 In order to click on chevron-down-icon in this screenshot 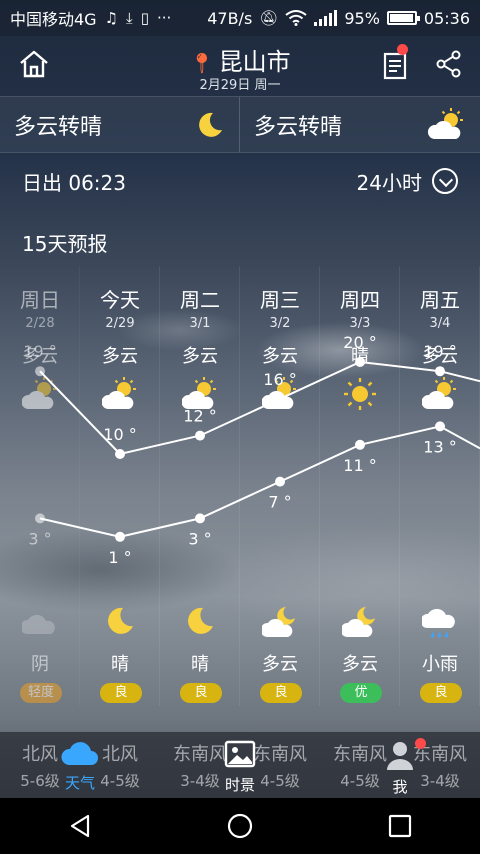, I will do `click(445, 181)`.